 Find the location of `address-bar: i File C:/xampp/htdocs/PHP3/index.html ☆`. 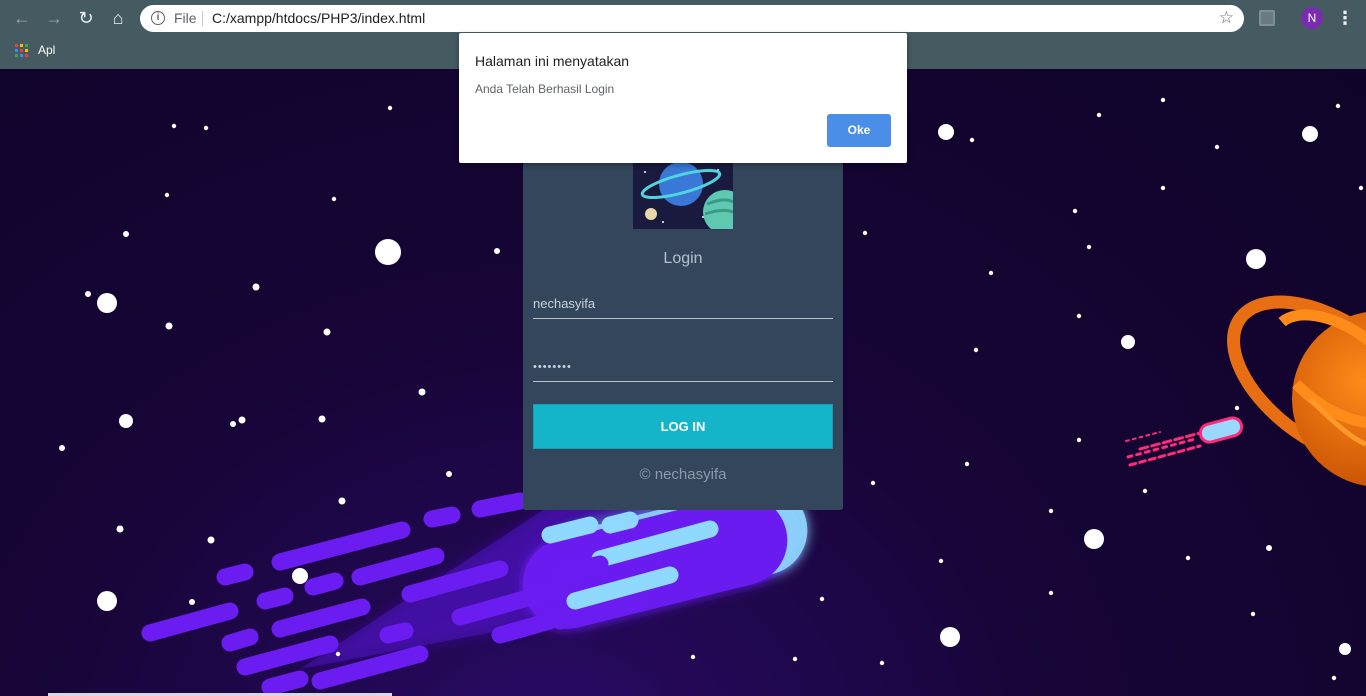

address-bar: i File C:/xampp/htdocs/PHP3/index.html ☆ is located at coordinates (692, 18).